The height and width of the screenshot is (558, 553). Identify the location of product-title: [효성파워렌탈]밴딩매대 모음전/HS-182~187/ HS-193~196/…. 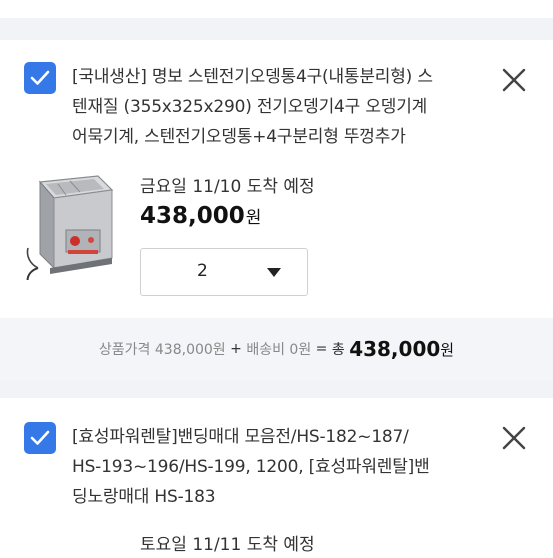
(269, 467).